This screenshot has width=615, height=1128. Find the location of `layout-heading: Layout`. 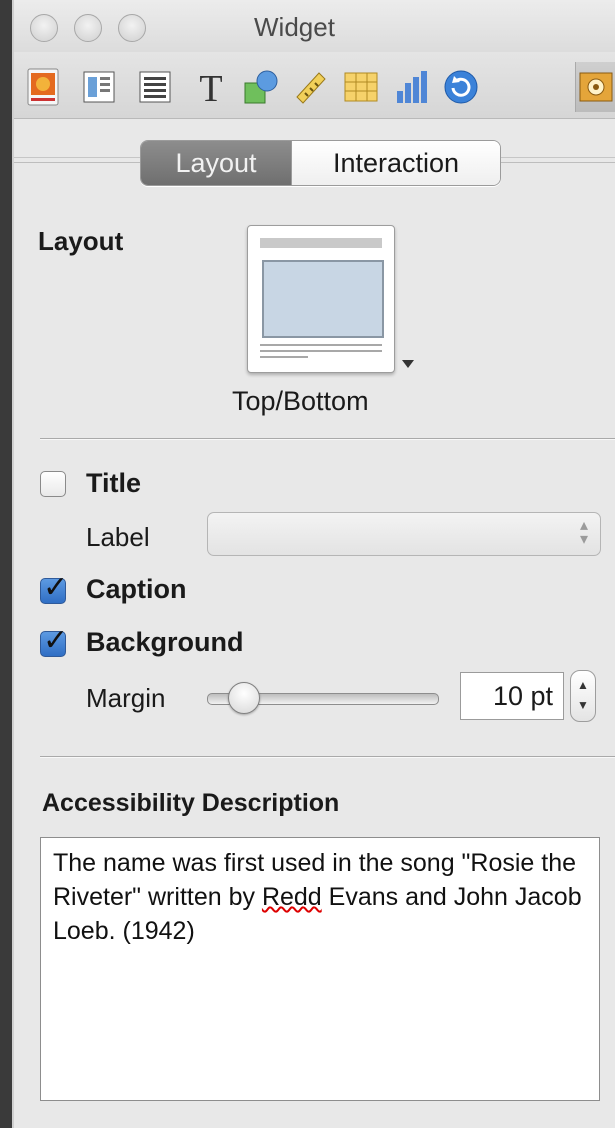

layout-heading: Layout is located at coordinates (81, 241).